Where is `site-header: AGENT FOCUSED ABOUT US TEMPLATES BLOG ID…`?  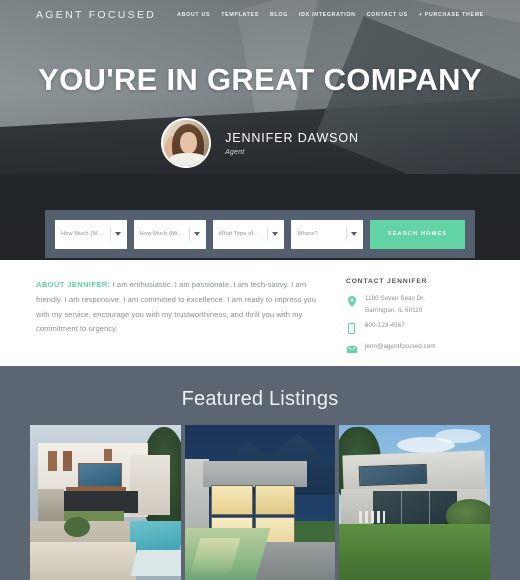 site-header: AGENT FOCUSED ABOUT US TEMPLATES BLOG ID… is located at coordinates (260, 15).